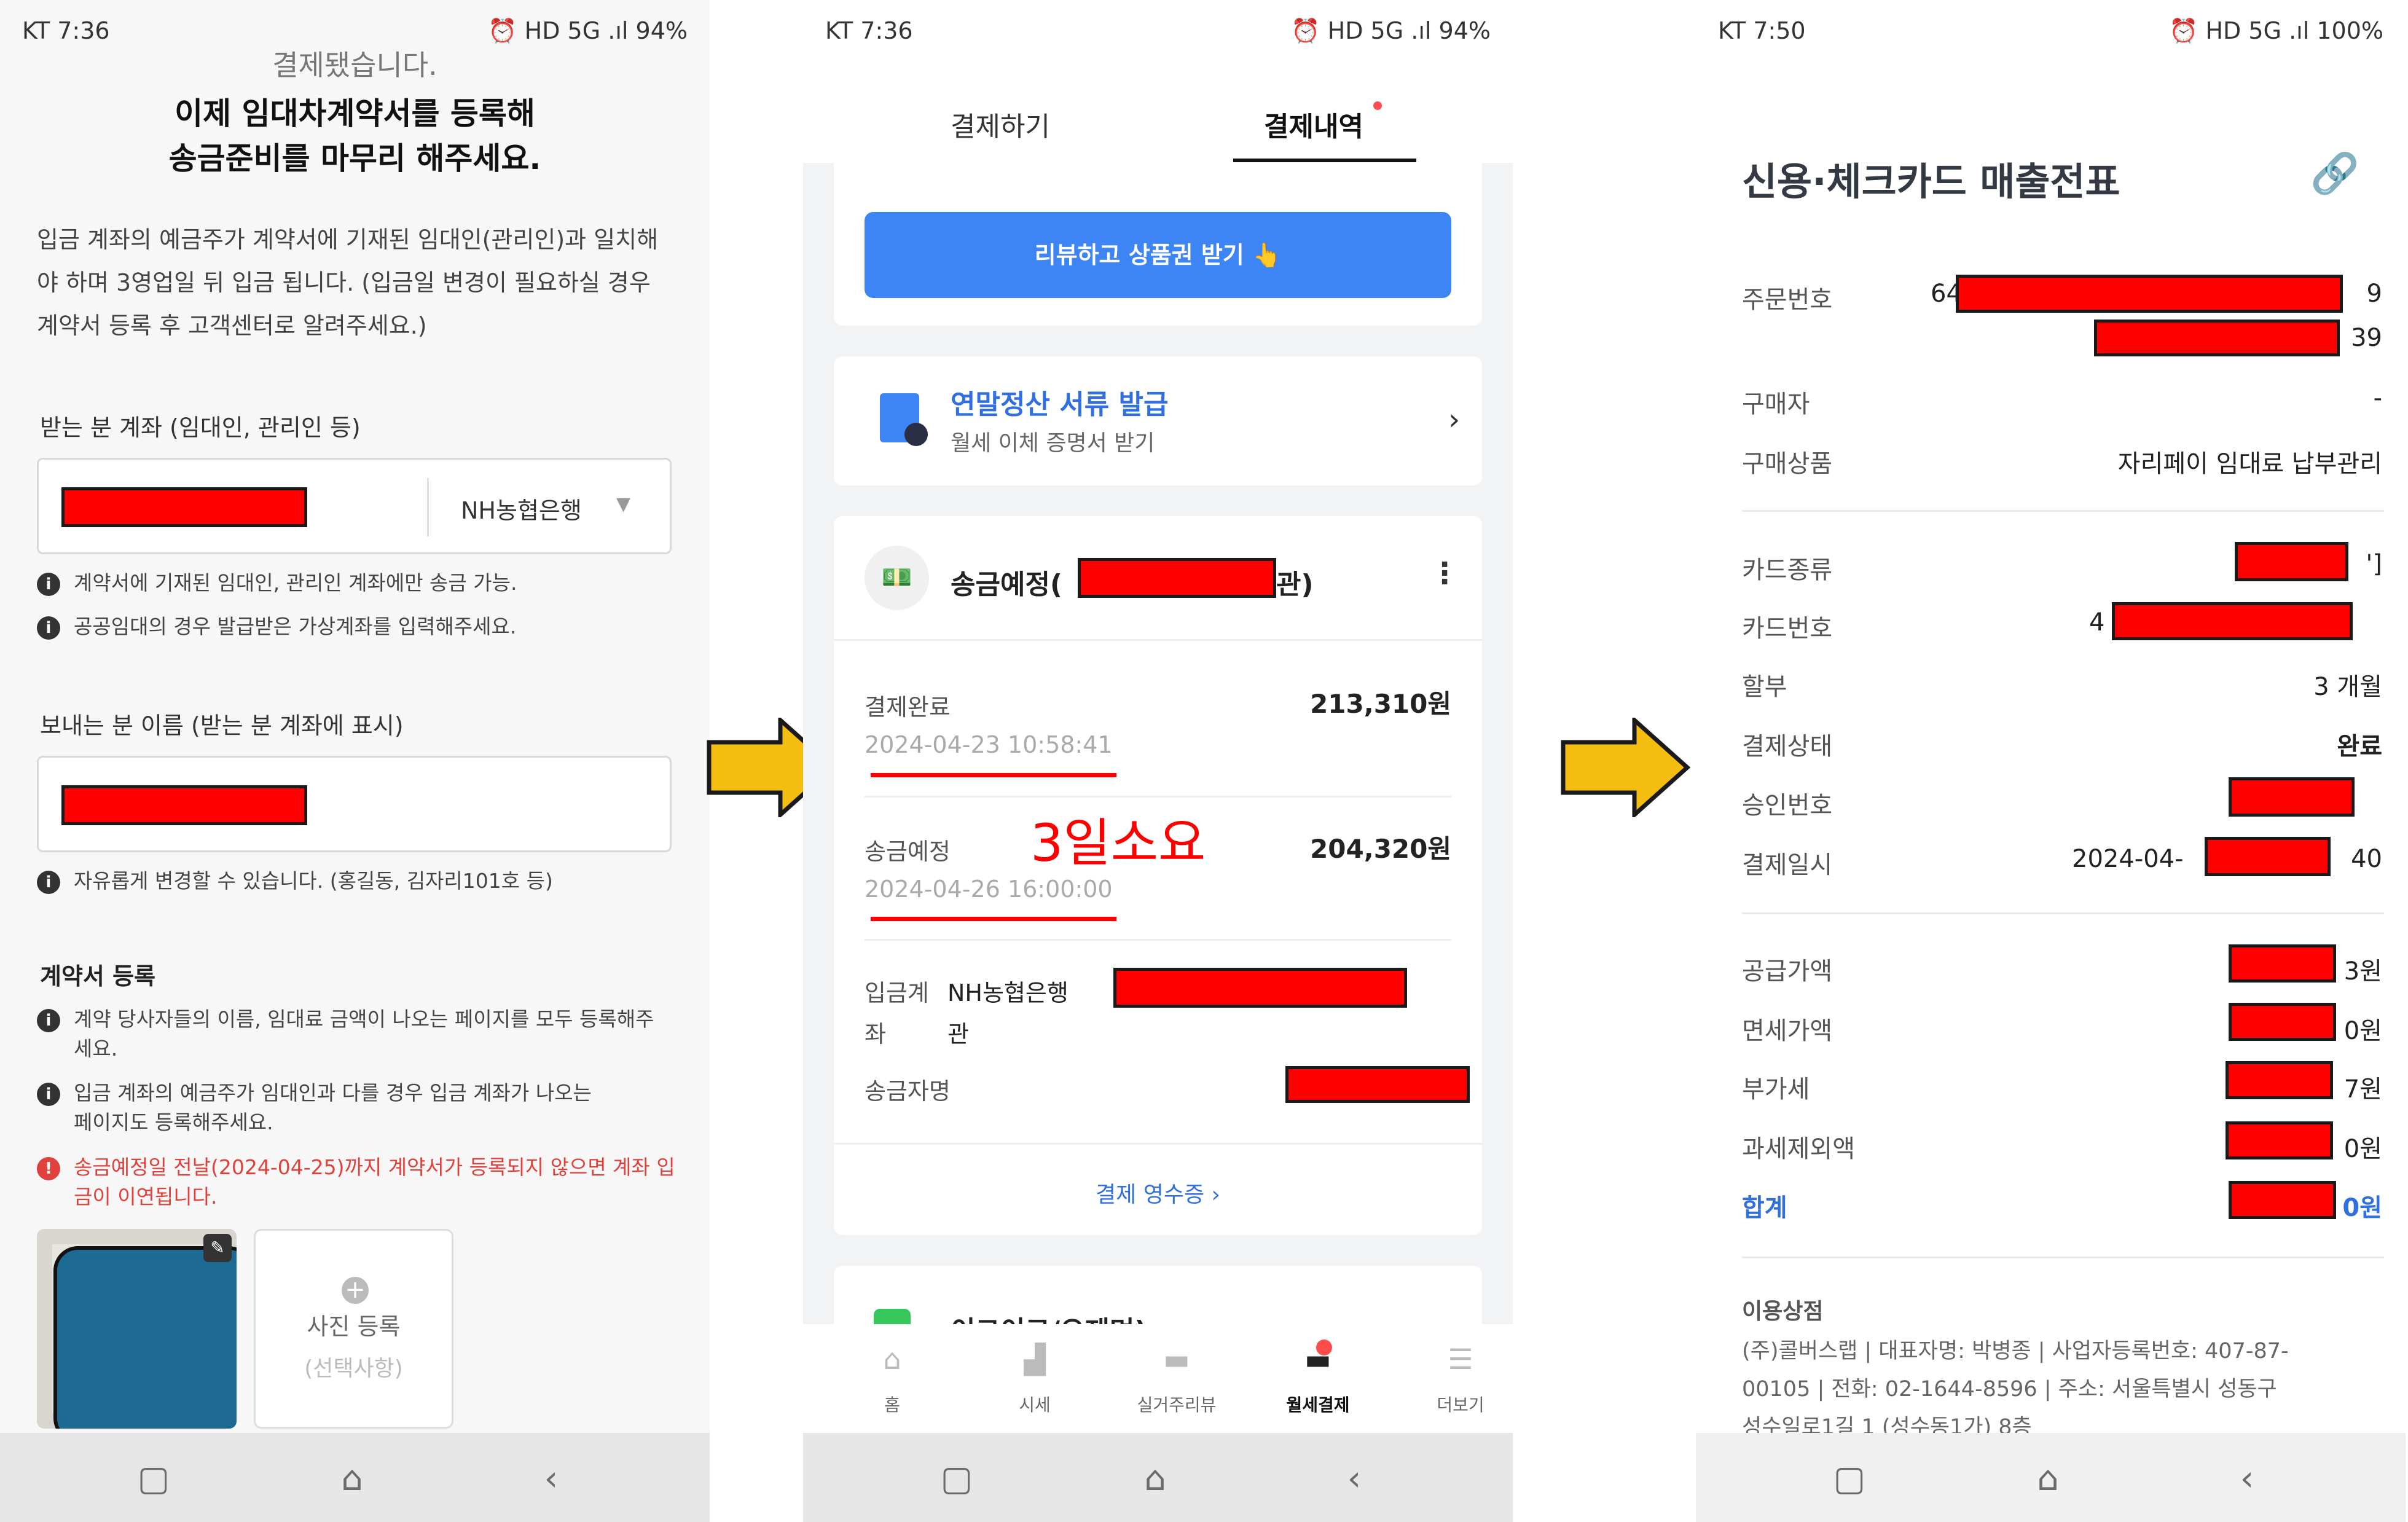  Describe the element at coordinates (521, 509) in the screenshot. I see `bank-select-value: NH농협은행` at that location.